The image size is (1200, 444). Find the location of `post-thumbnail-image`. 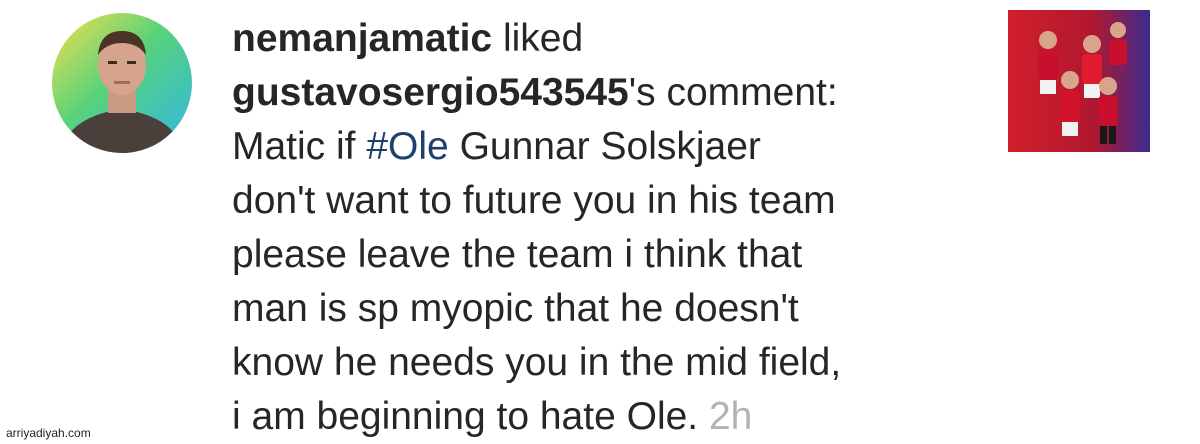

post-thumbnail-image is located at coordinates (1079, 81).